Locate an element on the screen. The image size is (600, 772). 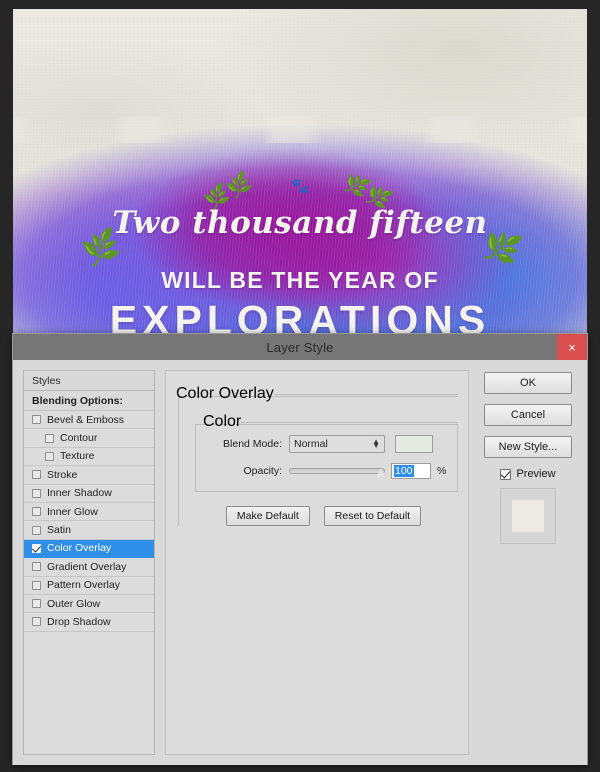
effect-label: Color Overlay is located at coordinates (79, 548).